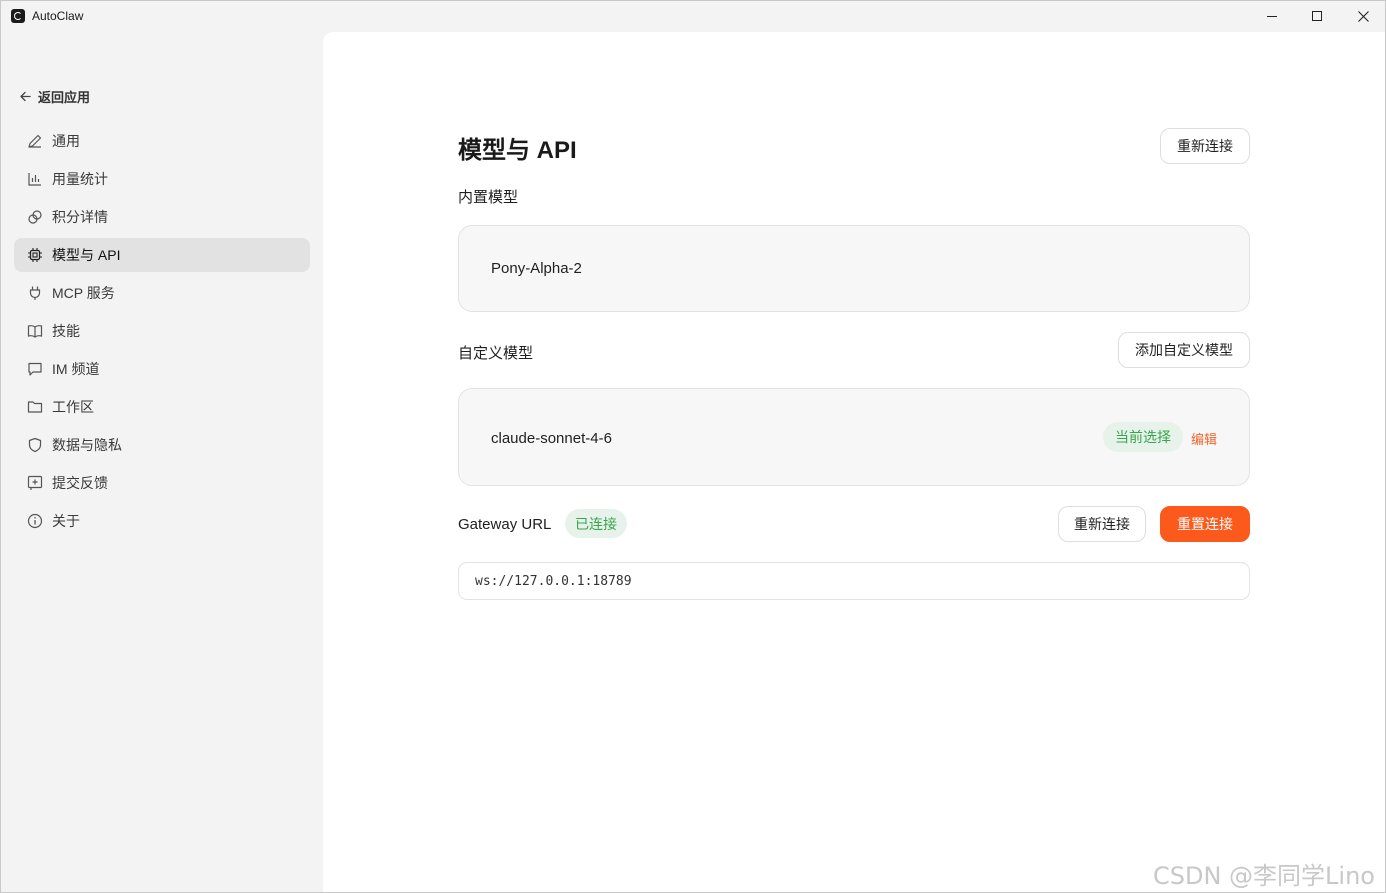 Image resolution: width=1386 pixels, height=893 pixels. Describe the element at coordinates (1264, 876) in the screenshot. I see `watermark: CSDN @李同学Lino` at that location.